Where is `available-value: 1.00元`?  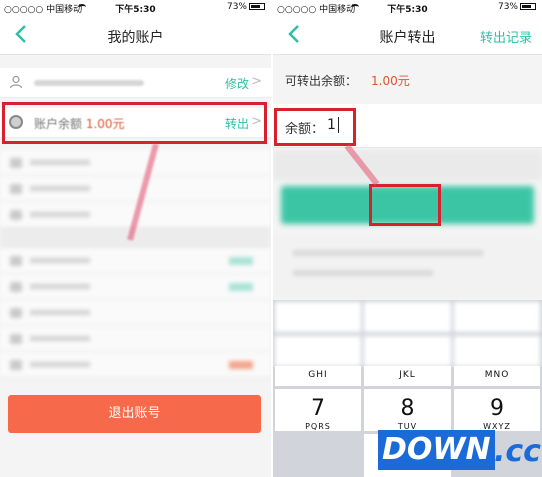
available-value: 1.00元 is located at coordinates (390, 81).